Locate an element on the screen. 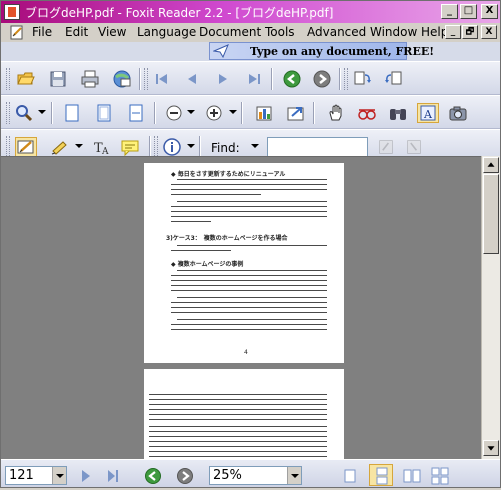 This screenshot has width=501, height=490. svg-text: A is located at coordinates (428, 114).